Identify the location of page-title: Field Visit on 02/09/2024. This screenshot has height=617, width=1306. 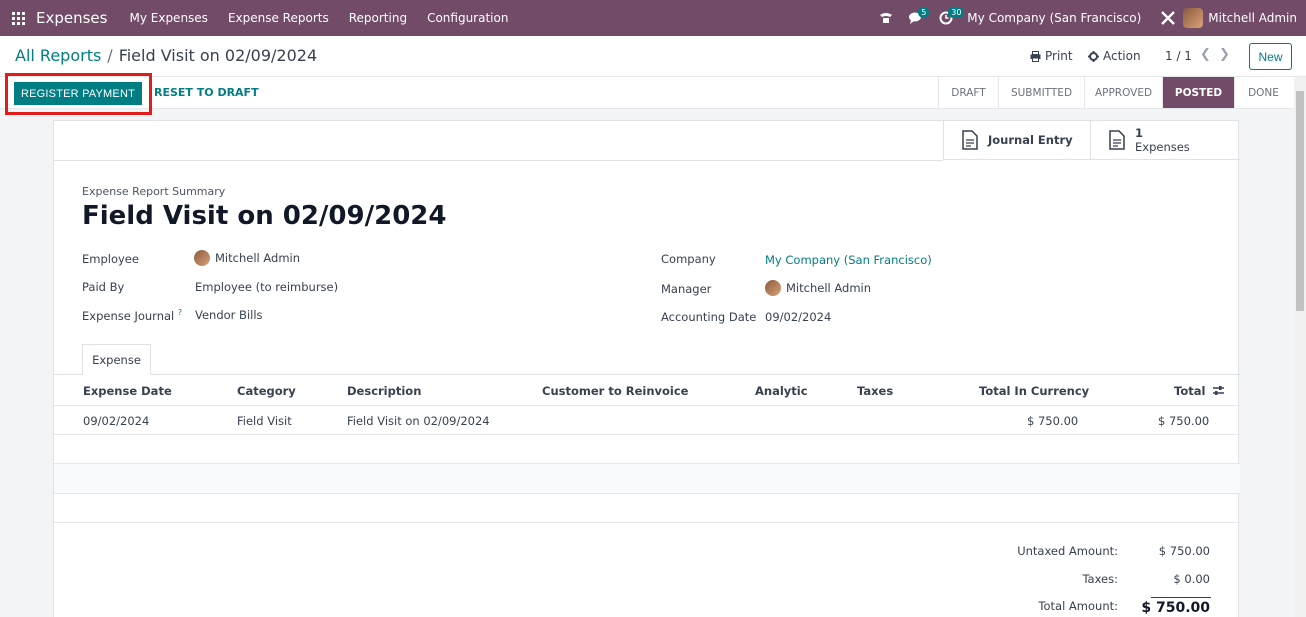
(264, 216).